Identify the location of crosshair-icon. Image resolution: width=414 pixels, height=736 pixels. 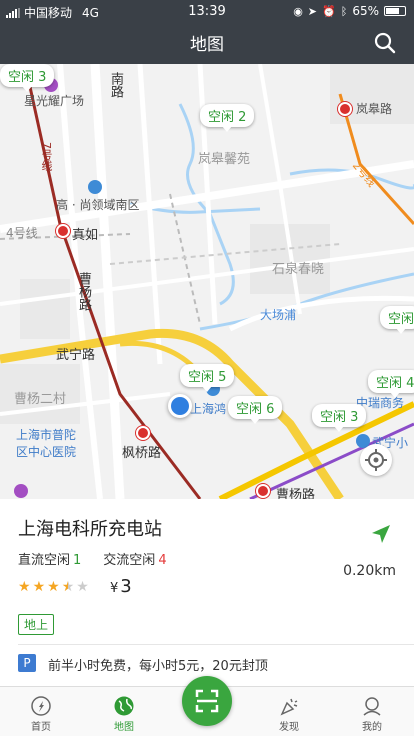
(376, 460).